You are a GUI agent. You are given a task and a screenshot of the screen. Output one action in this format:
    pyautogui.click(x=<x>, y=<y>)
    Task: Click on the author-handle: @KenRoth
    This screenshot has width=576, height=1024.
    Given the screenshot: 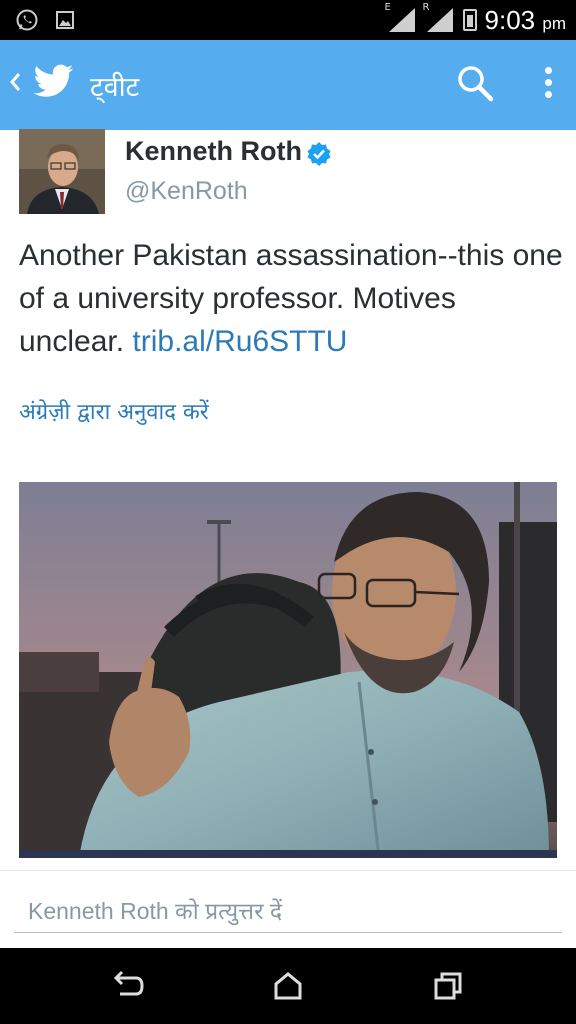 What is the action you would take?
    pyautogui.click(x=186, y=191)
    